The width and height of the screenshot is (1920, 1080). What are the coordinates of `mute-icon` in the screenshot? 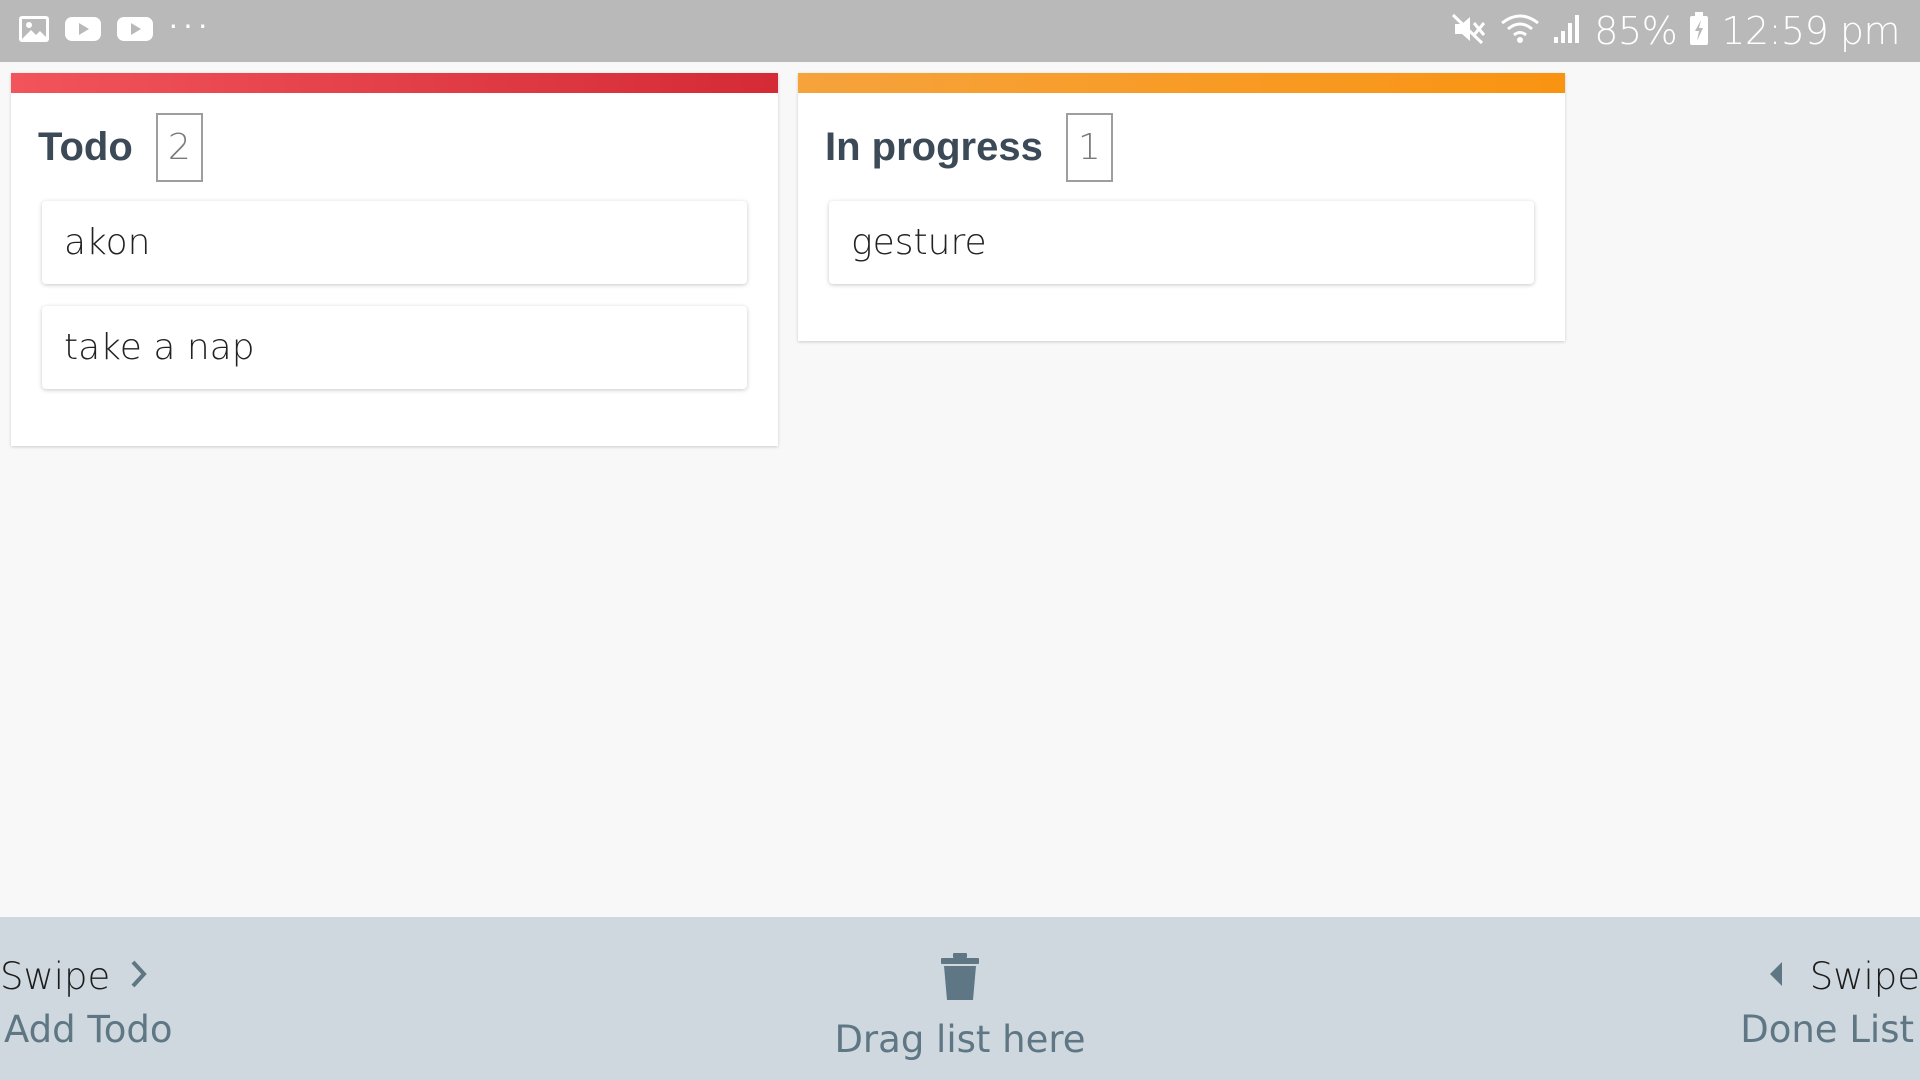 It's located at (1470, 31).